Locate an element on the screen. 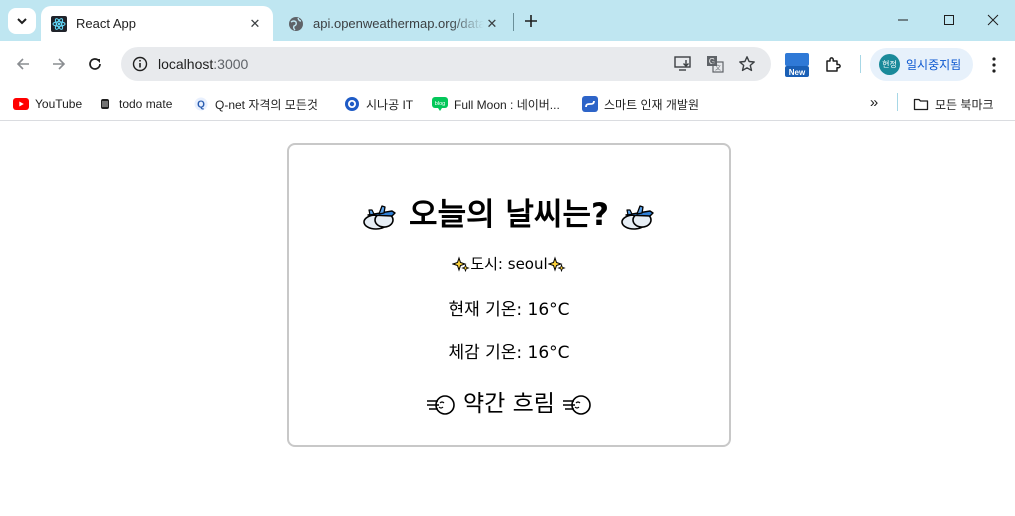 This screenshot has width=1015, height=516. all-bookmarks-button: 모든 북마크 is located at coordinates (953, 104).